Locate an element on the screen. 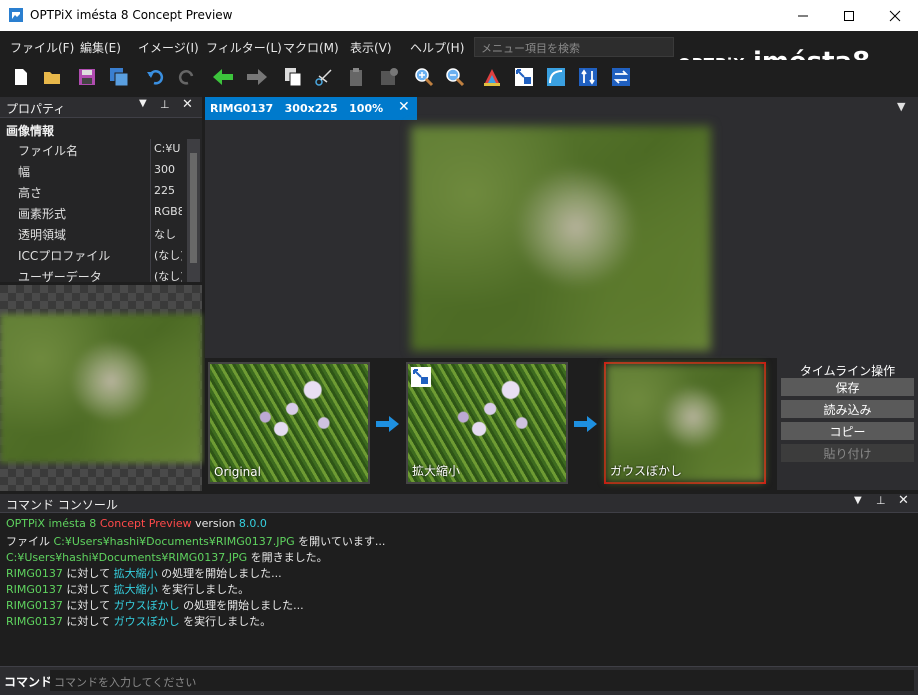 The image size is (918, 695). open-button is located at coordinates (52, 77).